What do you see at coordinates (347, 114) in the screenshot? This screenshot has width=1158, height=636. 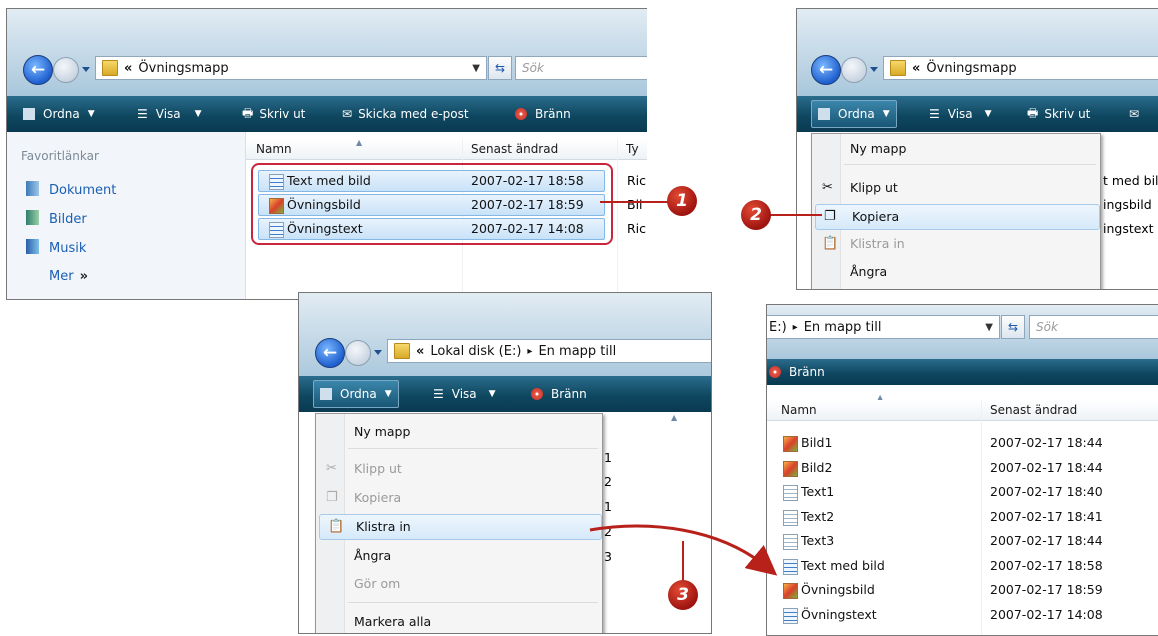 I see `envelope-icon: ✉` at bounding box center [347, 114].